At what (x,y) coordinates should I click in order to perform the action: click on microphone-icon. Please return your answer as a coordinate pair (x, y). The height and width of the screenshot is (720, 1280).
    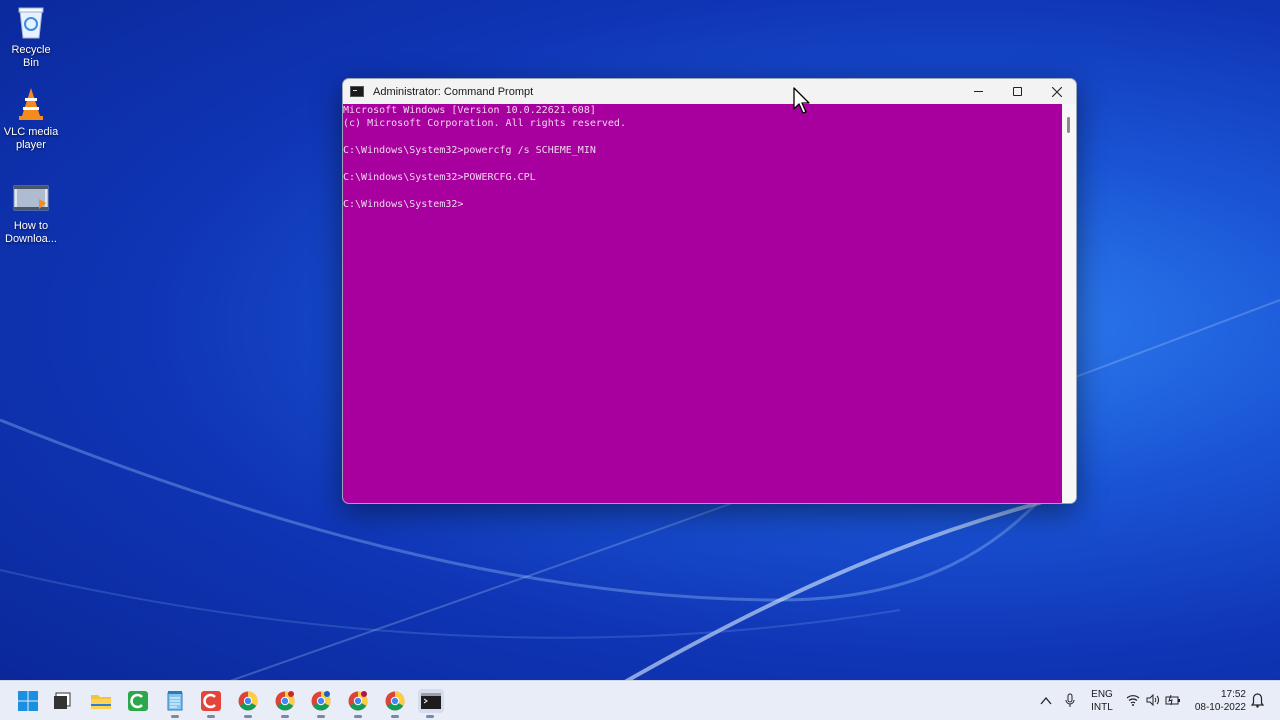
    Looking at the image, I should click on (1070, 701).